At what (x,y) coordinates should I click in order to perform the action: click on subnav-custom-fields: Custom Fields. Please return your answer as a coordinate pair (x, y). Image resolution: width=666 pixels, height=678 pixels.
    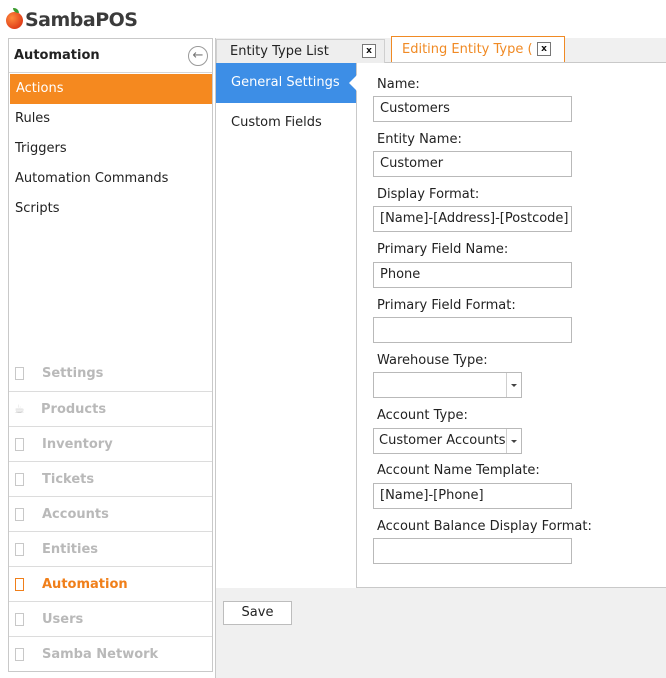
    Looking at the image, I should click on (286, 123).